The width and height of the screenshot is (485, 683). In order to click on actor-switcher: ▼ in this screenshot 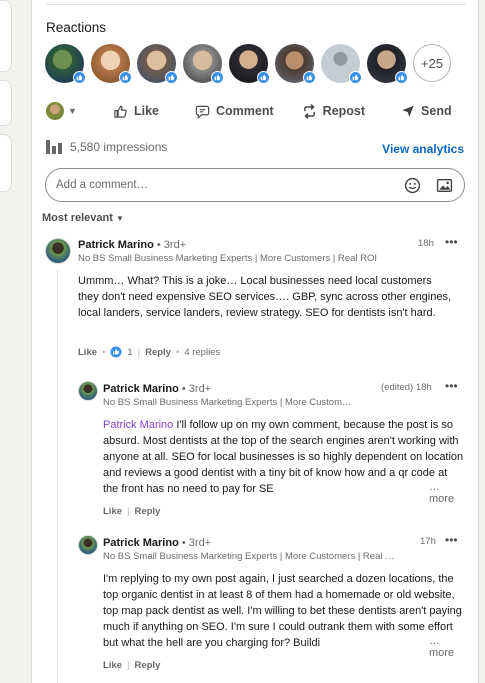, I will do `click(70, 111)`.